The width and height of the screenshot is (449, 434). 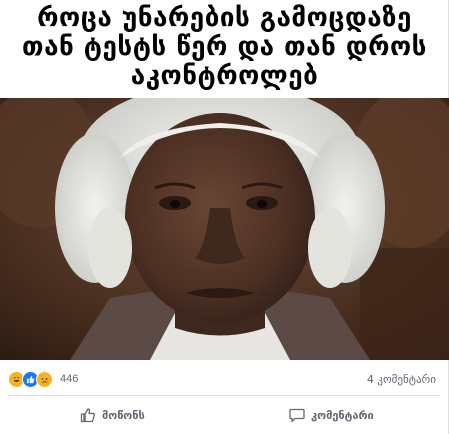 What do you see at coordinates (297, 415) in the screenshot?
I see `comment-bubble-icon` at bounding box center [297, 415].